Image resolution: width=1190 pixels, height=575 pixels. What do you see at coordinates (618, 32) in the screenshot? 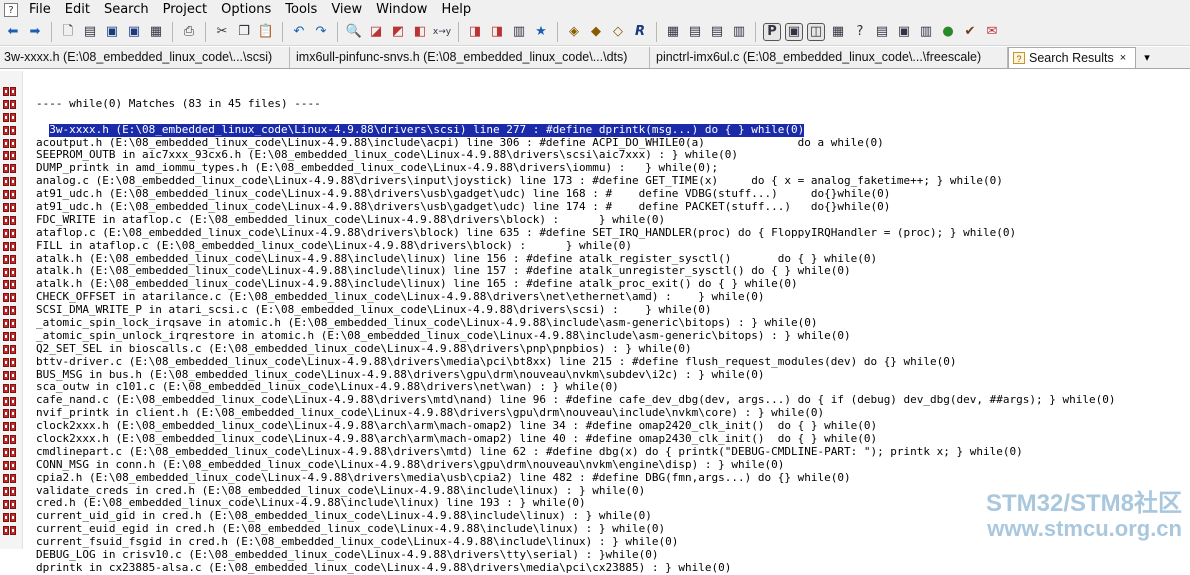
I see `relation-icon: ◇` at bounding box center [618, 32].